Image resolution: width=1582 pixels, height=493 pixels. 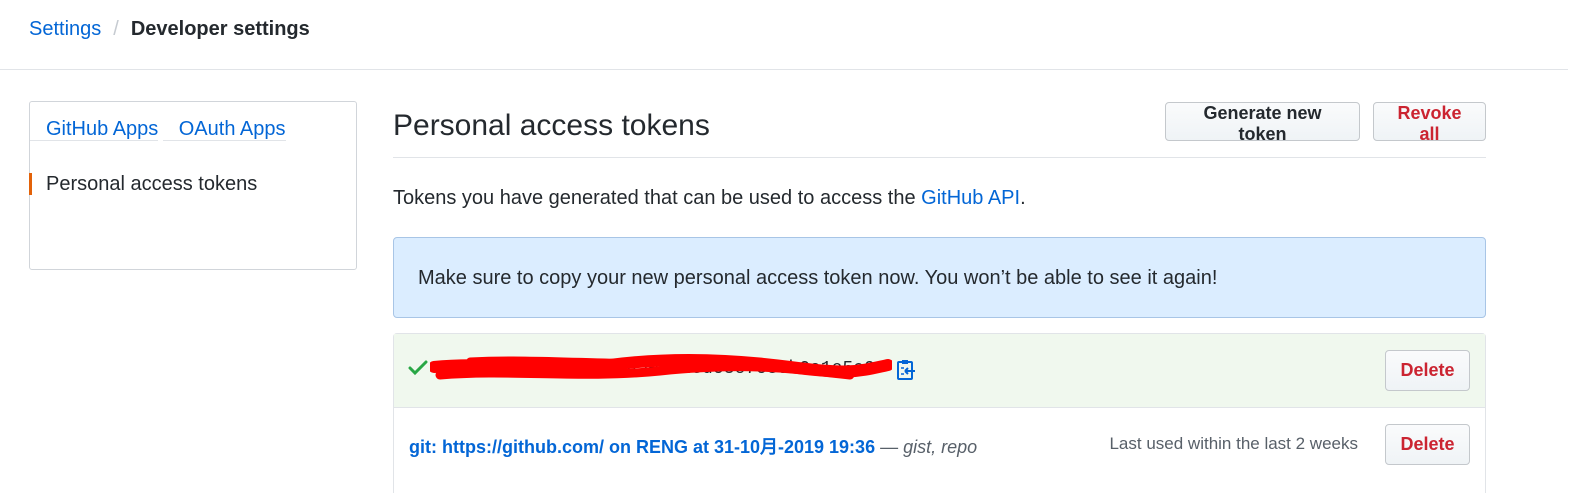 What do you see at coordinates (551, 125) in the screenshot?
I see `page-title: Personal access tokens` at bounding box center [551, 125].